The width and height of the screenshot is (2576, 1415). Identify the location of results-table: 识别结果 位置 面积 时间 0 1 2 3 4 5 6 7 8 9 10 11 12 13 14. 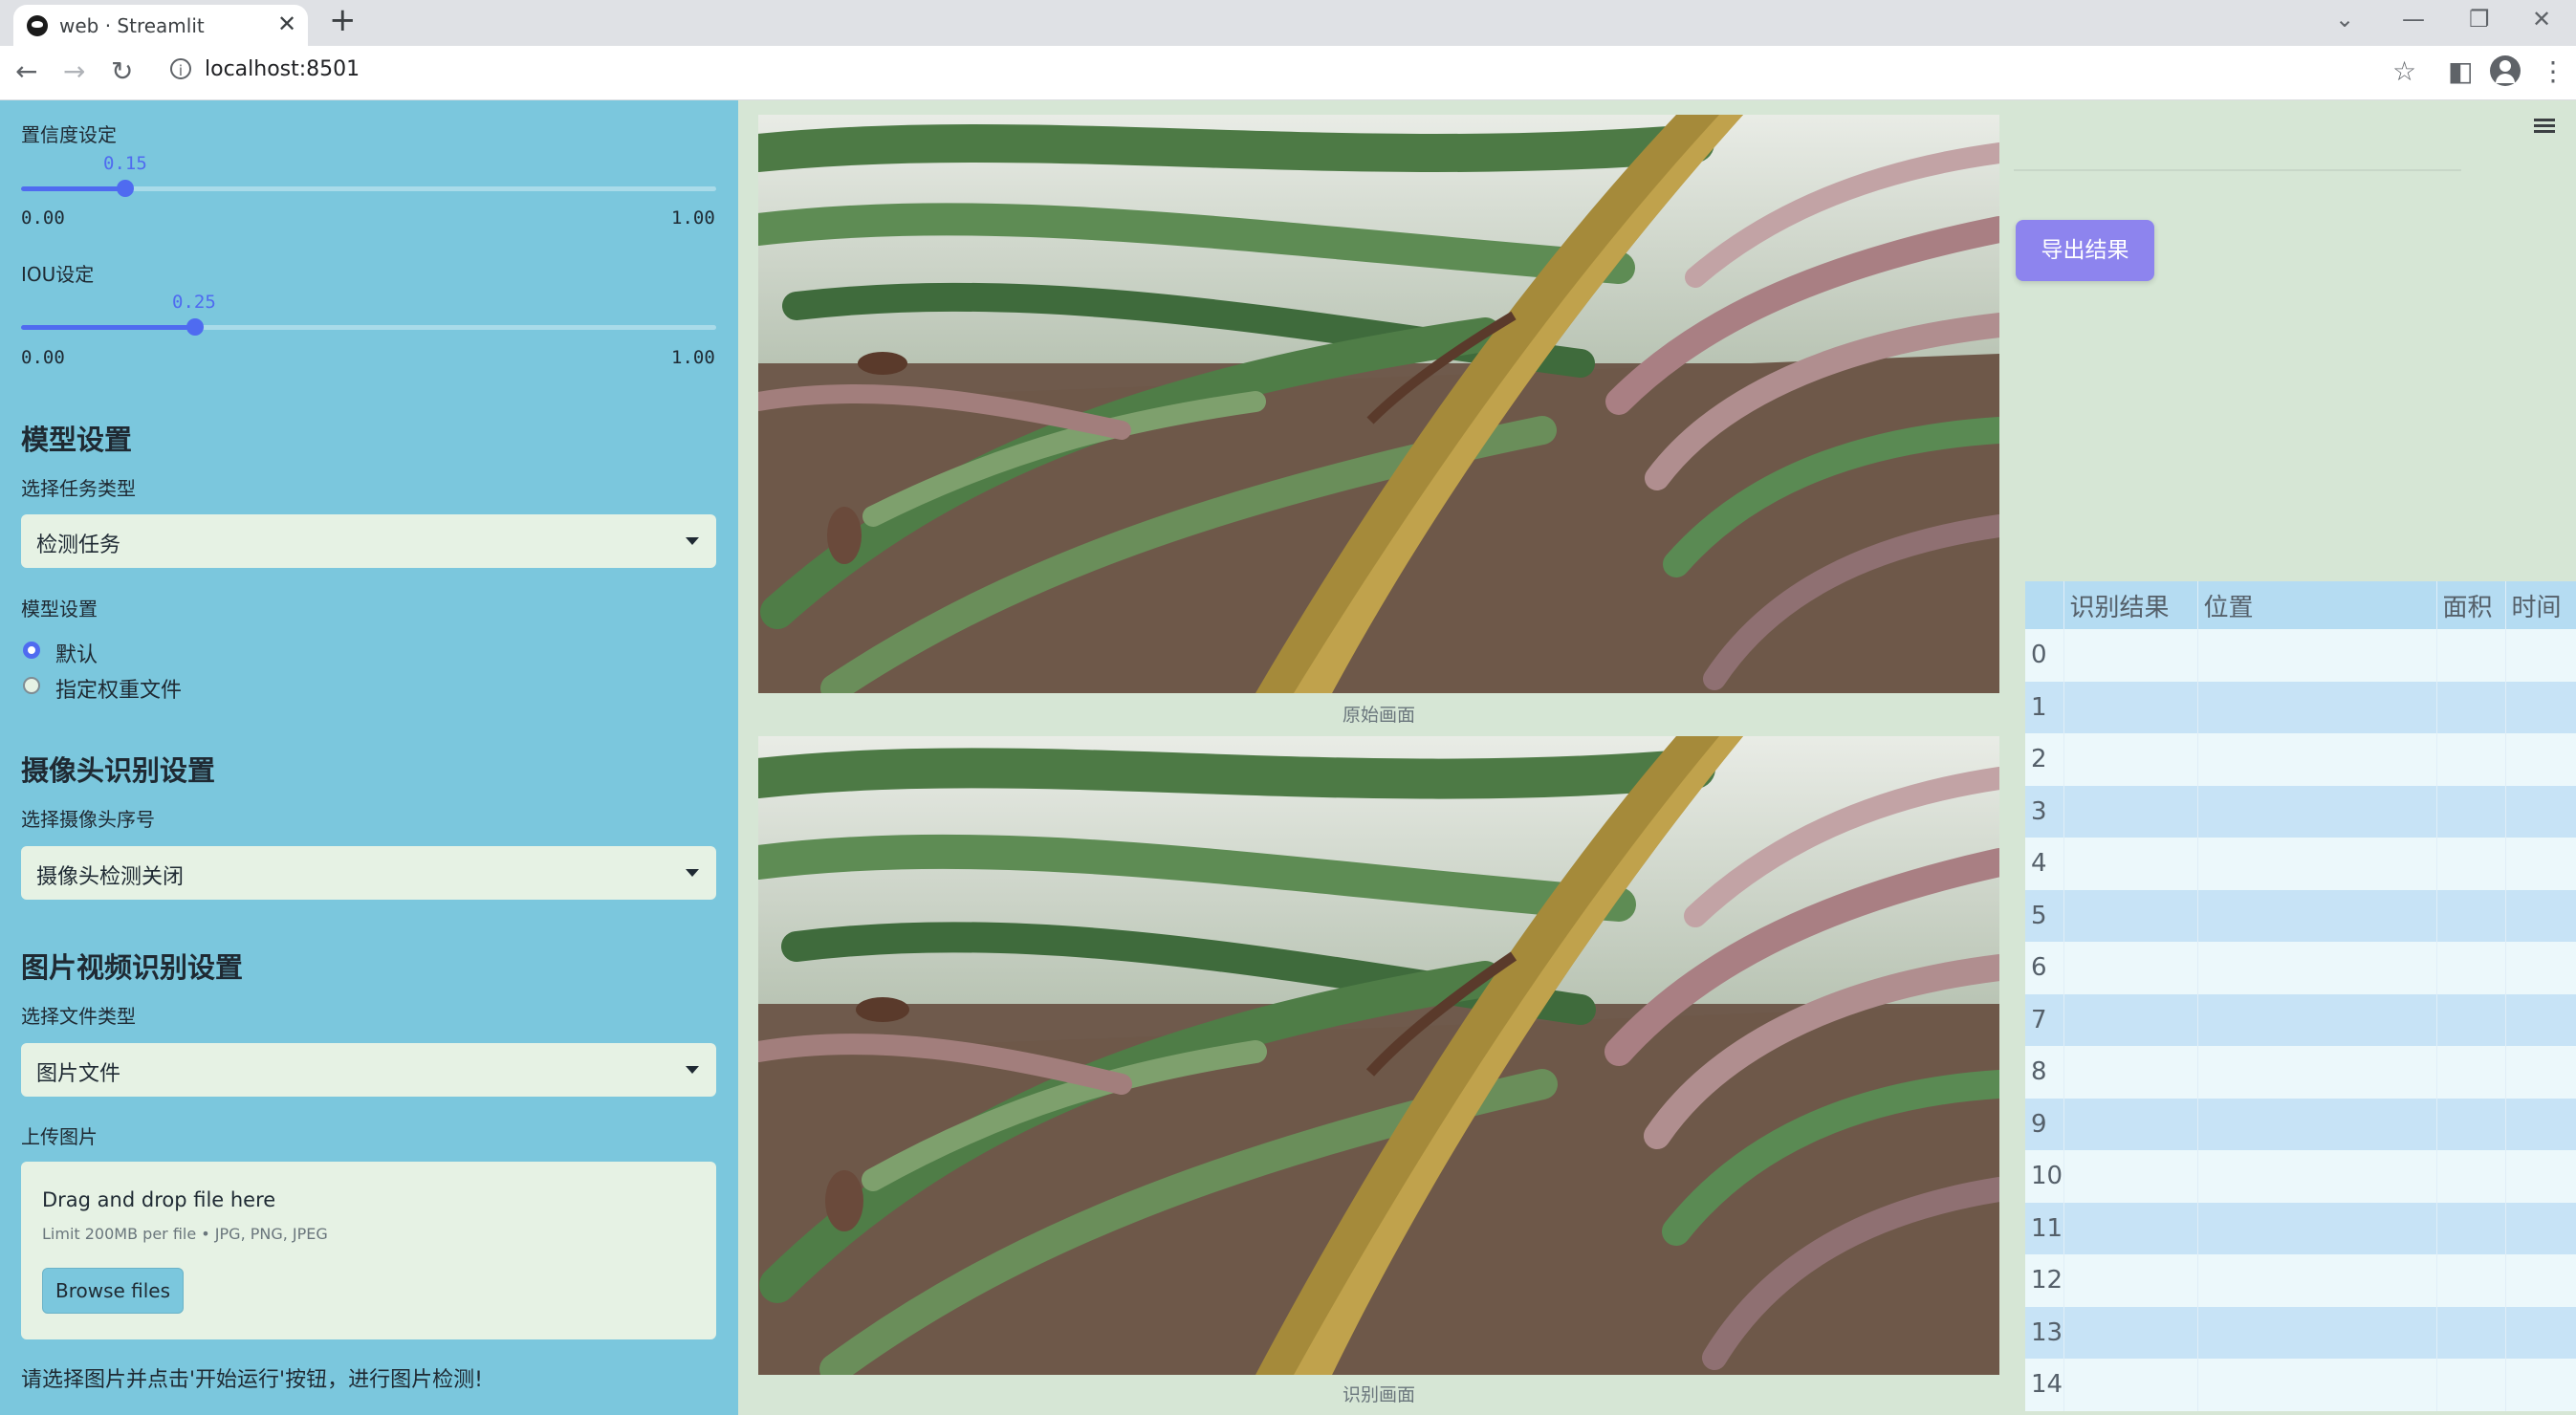
(2300, 996).